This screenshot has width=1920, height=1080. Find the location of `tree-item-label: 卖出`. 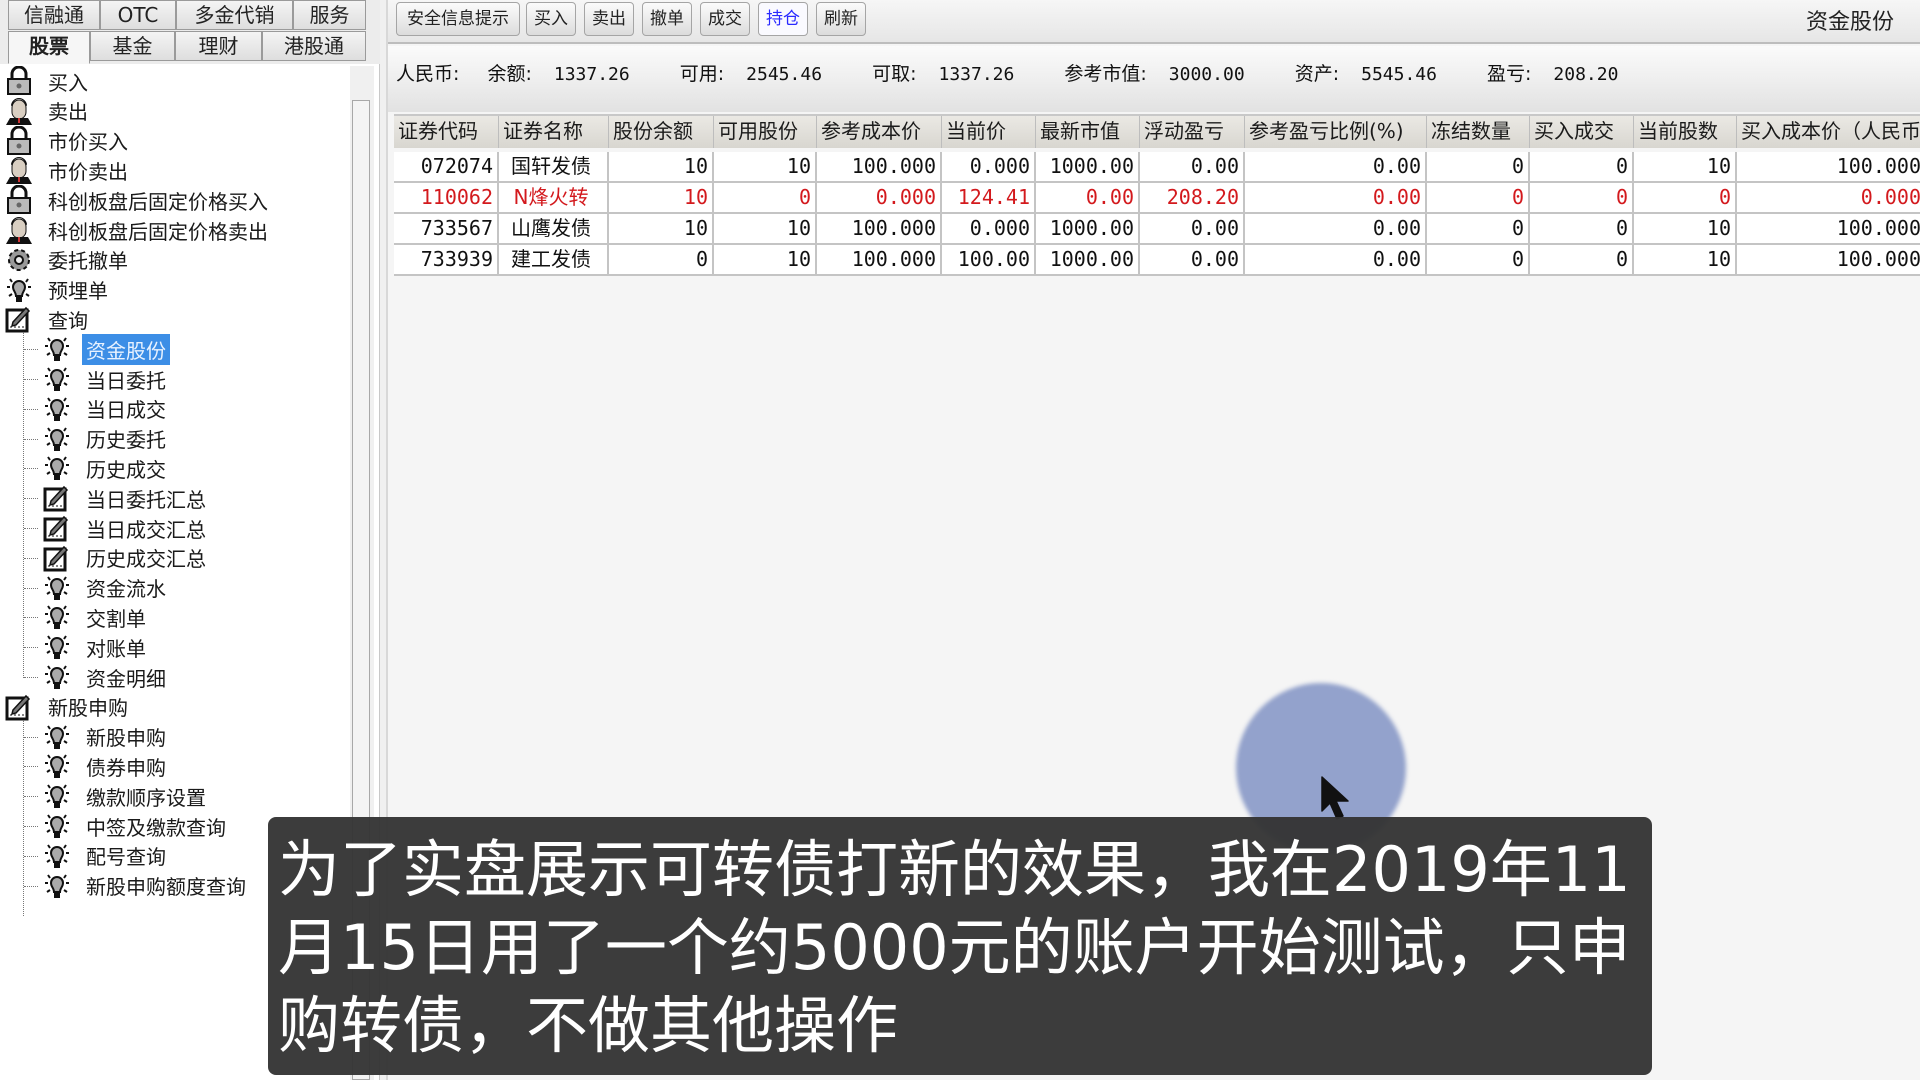

tree-item-label: 卖出 is located at coordinates (68, 112).